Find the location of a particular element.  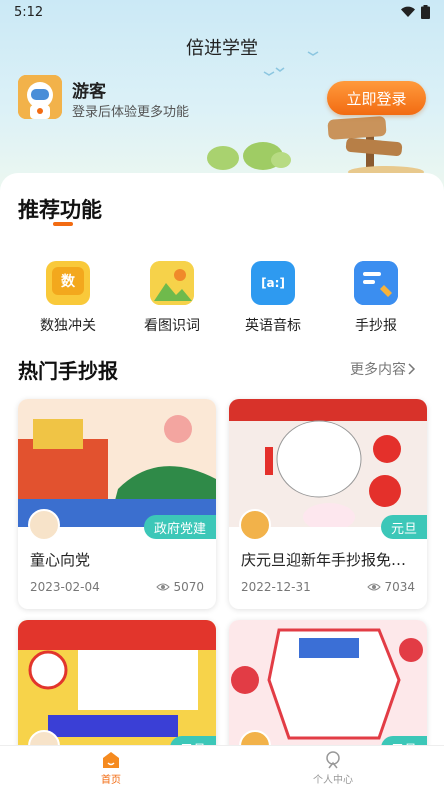

func-item-sudoku: 数 数独冲关 is located at coordinates (68, 298).